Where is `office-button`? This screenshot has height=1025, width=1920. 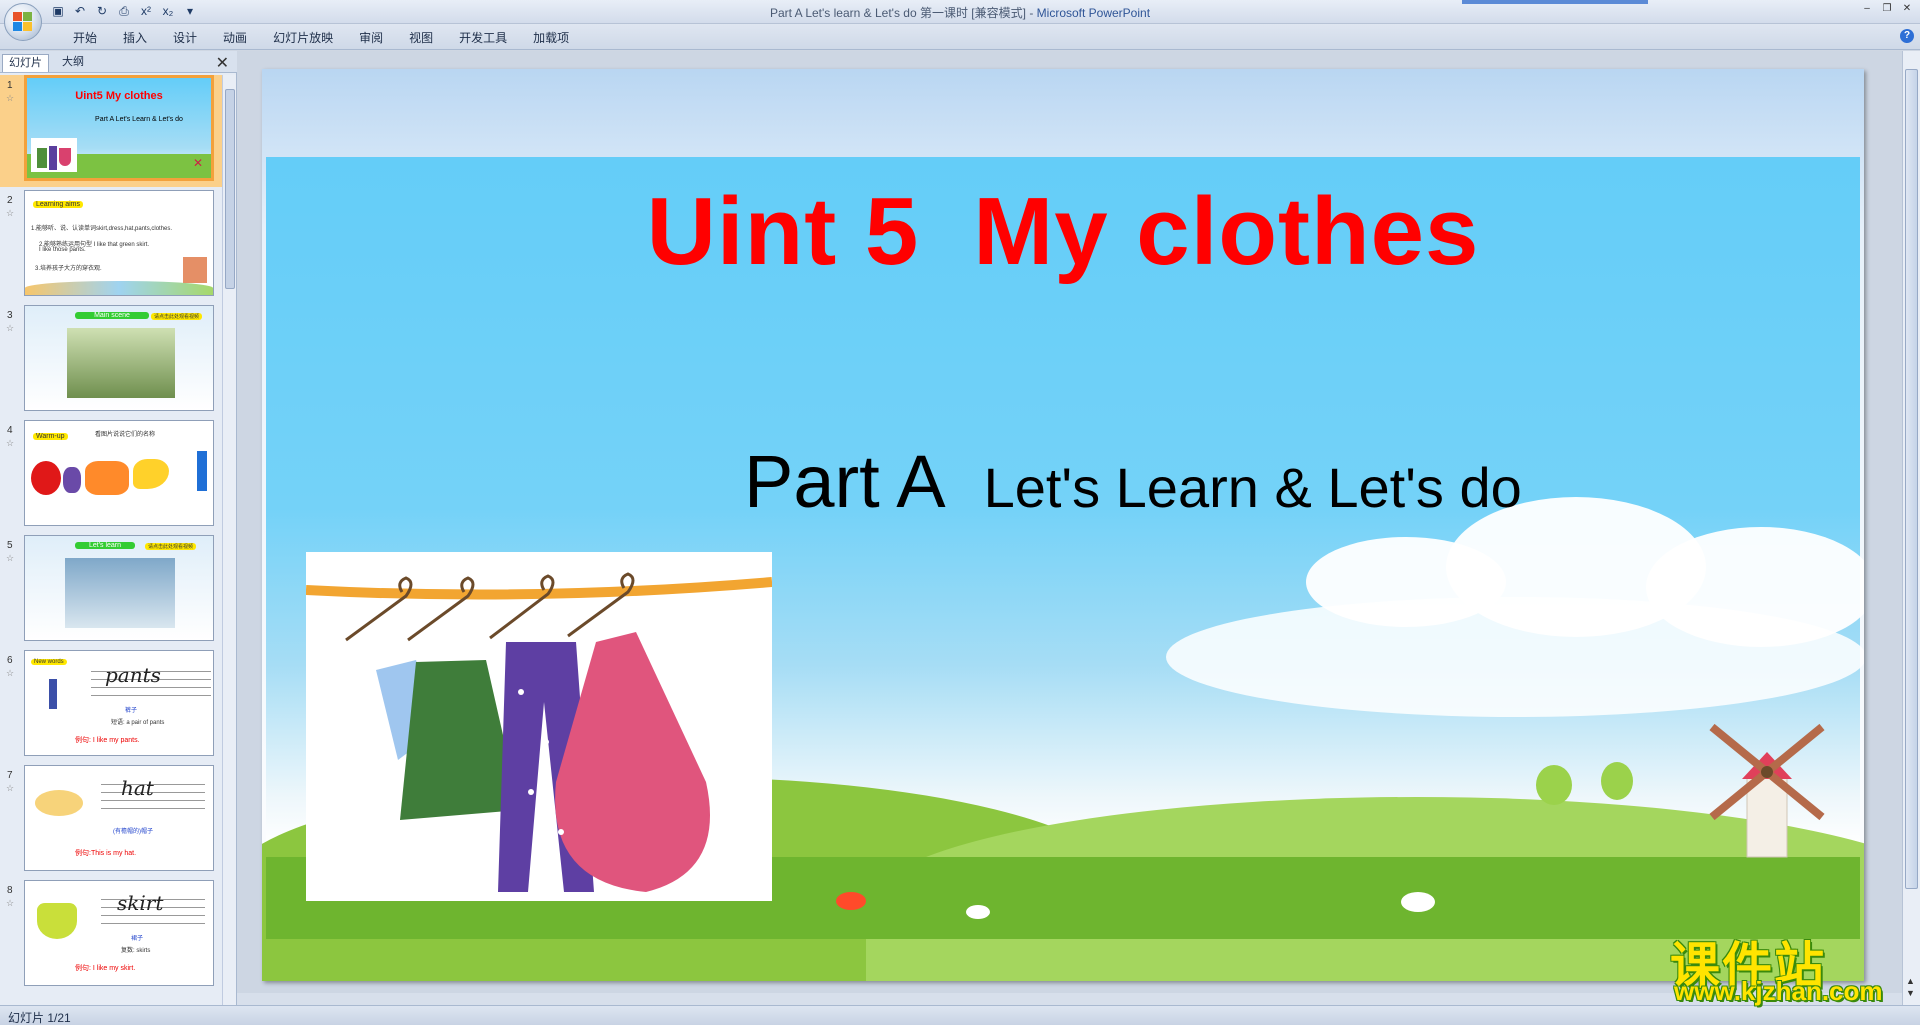 office-button is located at coordinates (23, 22).